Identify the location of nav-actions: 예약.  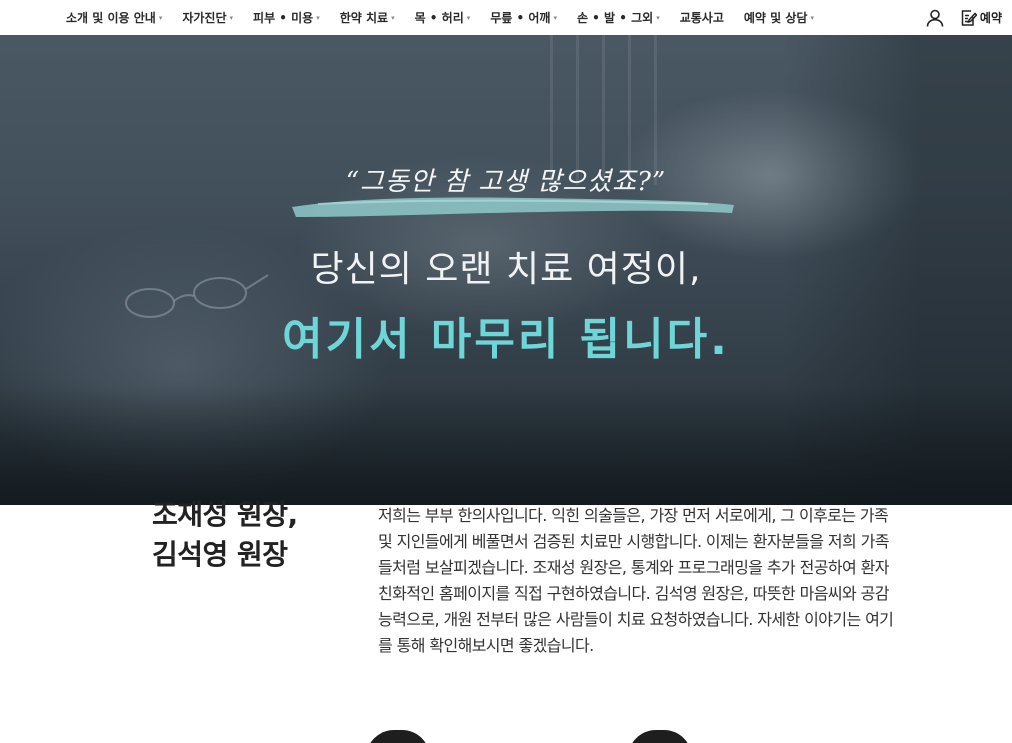
(963, 17).